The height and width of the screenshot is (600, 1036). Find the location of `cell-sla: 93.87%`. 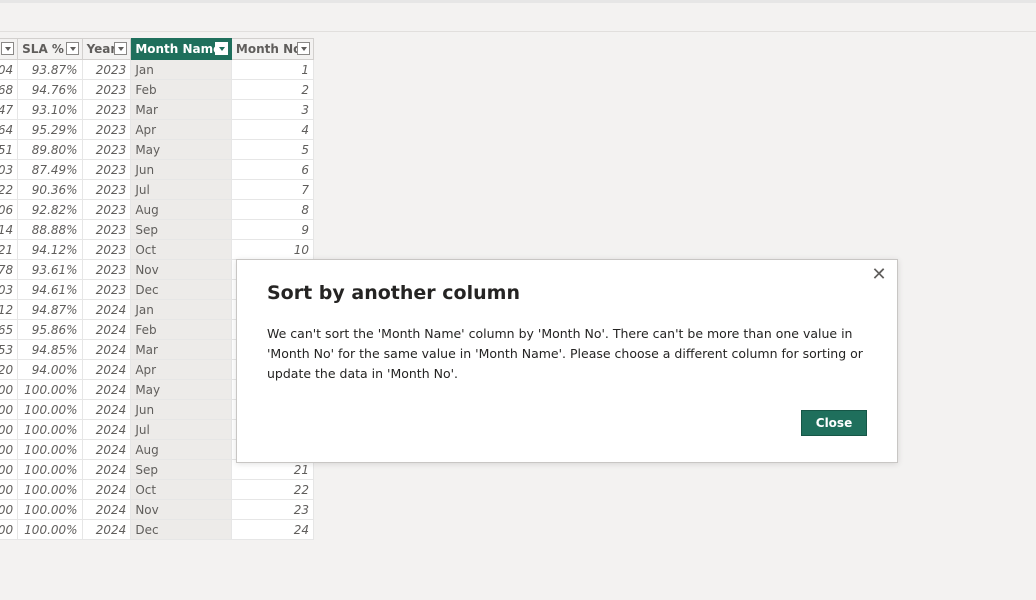

cell-sla: 93.87% is located at coordinates (50, 69).